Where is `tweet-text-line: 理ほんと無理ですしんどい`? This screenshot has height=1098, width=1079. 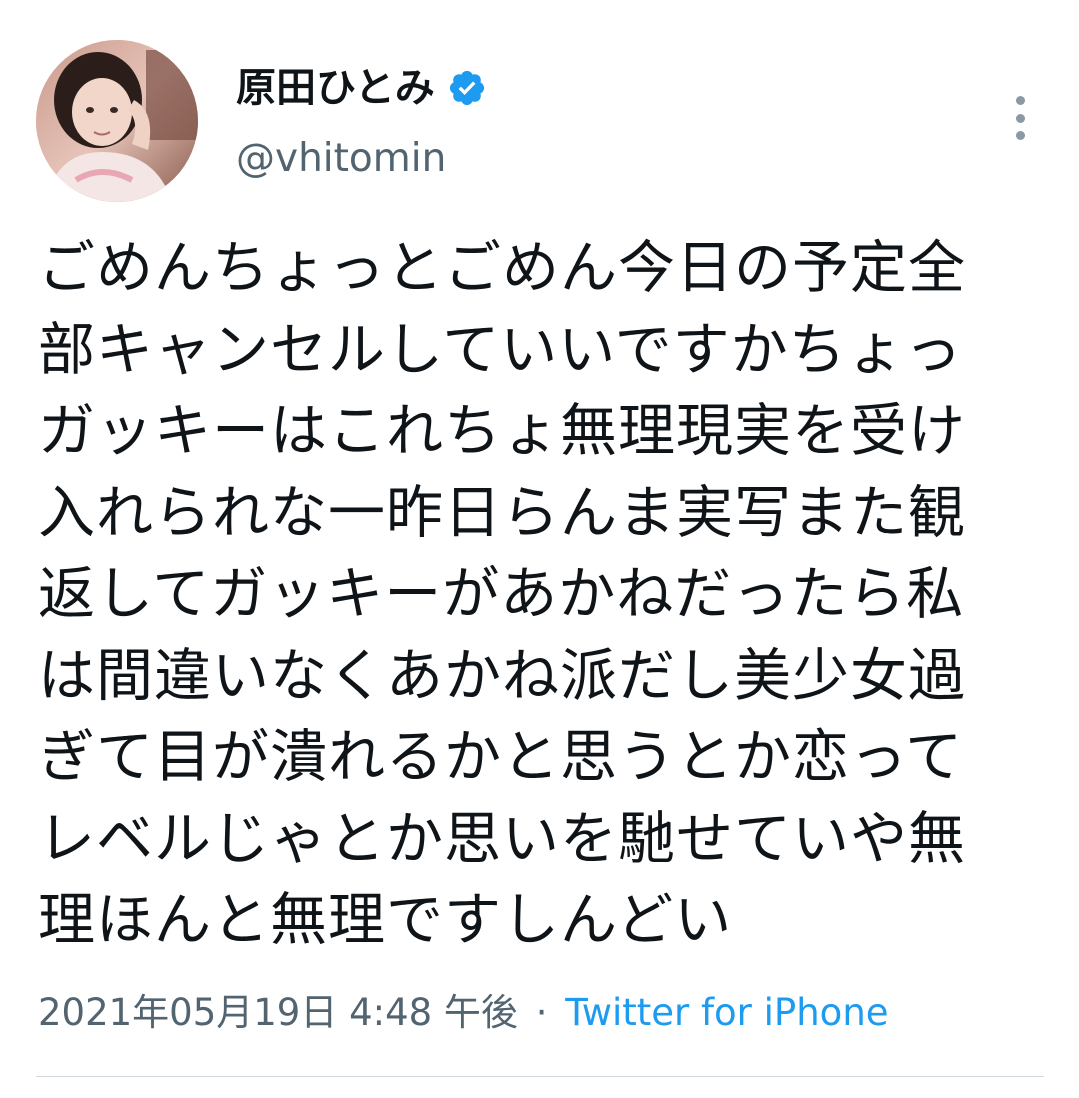 tweet-text-line: 理ほんと無理ですしんどい is located at coordinates (385, 920).